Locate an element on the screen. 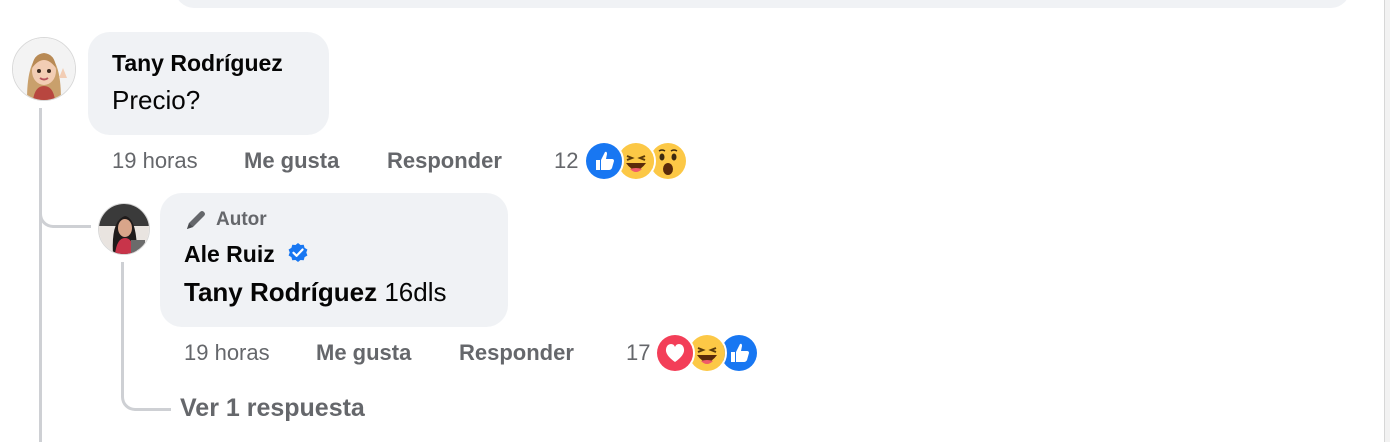 The width and height of the screenshot is (1390, 442). comment-timestamp: 19 horas is located at coordinates (155, 161).